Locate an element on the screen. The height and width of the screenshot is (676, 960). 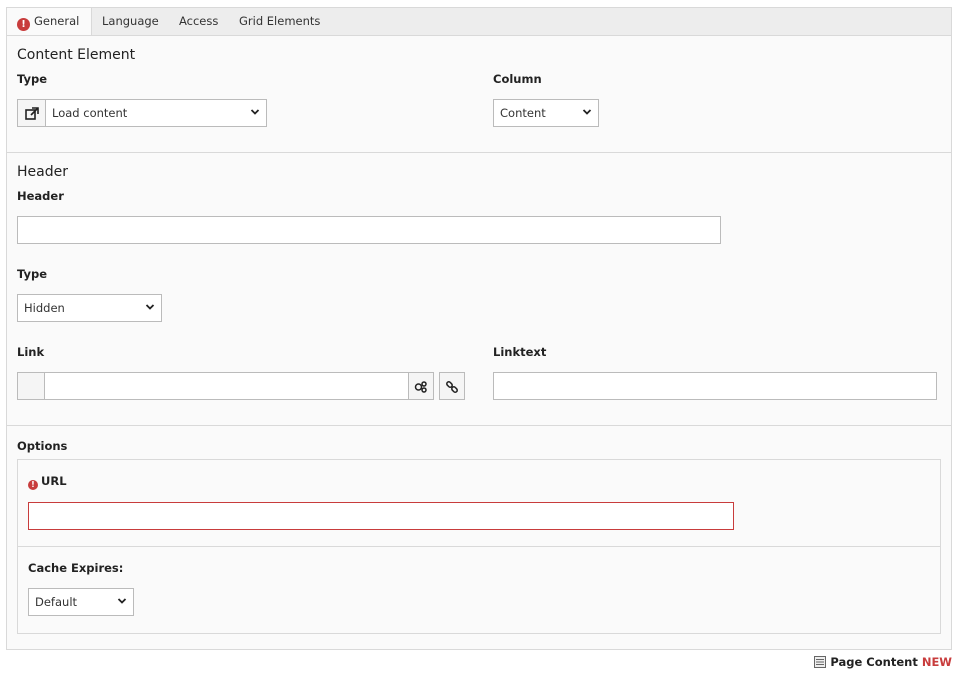
tab-access: Access is located at coordinates (198, 22).